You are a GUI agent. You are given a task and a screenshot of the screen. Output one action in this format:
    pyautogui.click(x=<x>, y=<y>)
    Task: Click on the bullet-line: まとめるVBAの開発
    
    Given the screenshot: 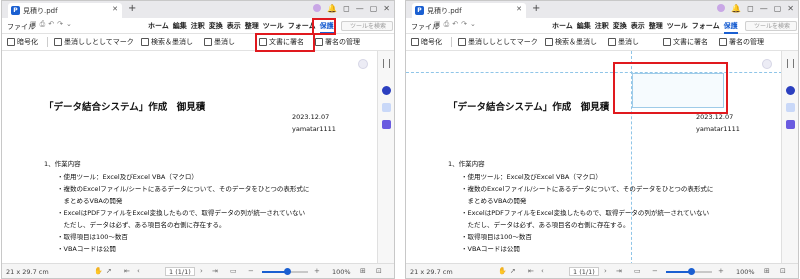 What is the action you would take?
    pyautogui.click(x=90, y=201)
    